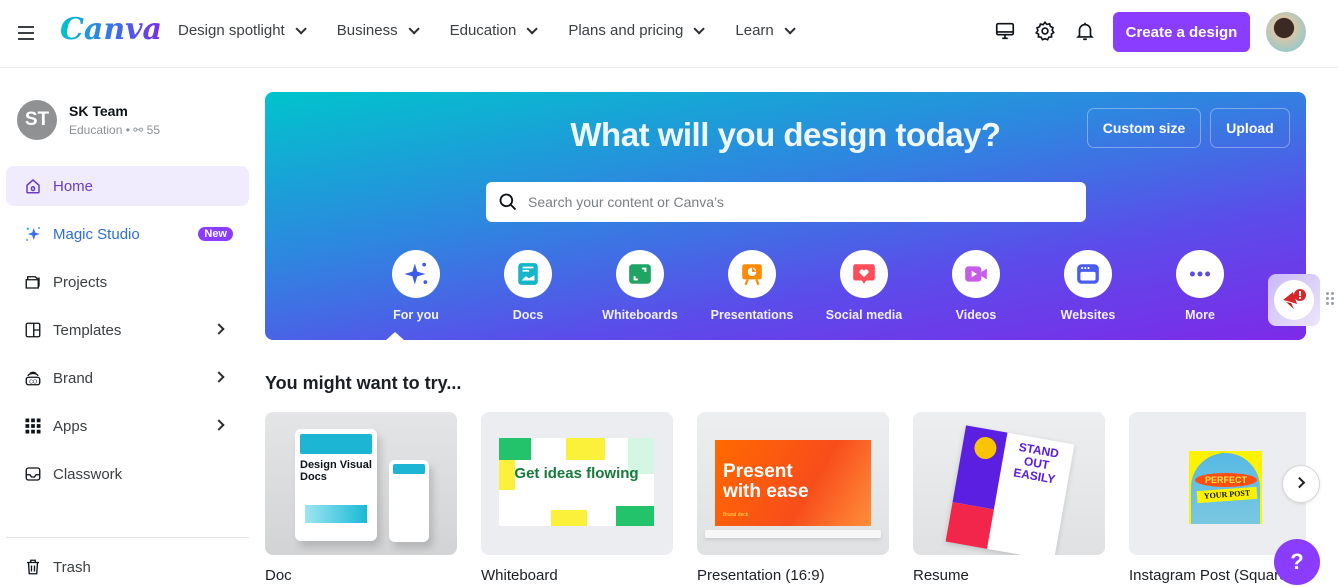 The width and height of the screenshot is (1338, 587). What do you see at coordinates (761, 575) in the screenshot?
I see `card-label: Presentation (16:9)` at bounding box center [761, 575].